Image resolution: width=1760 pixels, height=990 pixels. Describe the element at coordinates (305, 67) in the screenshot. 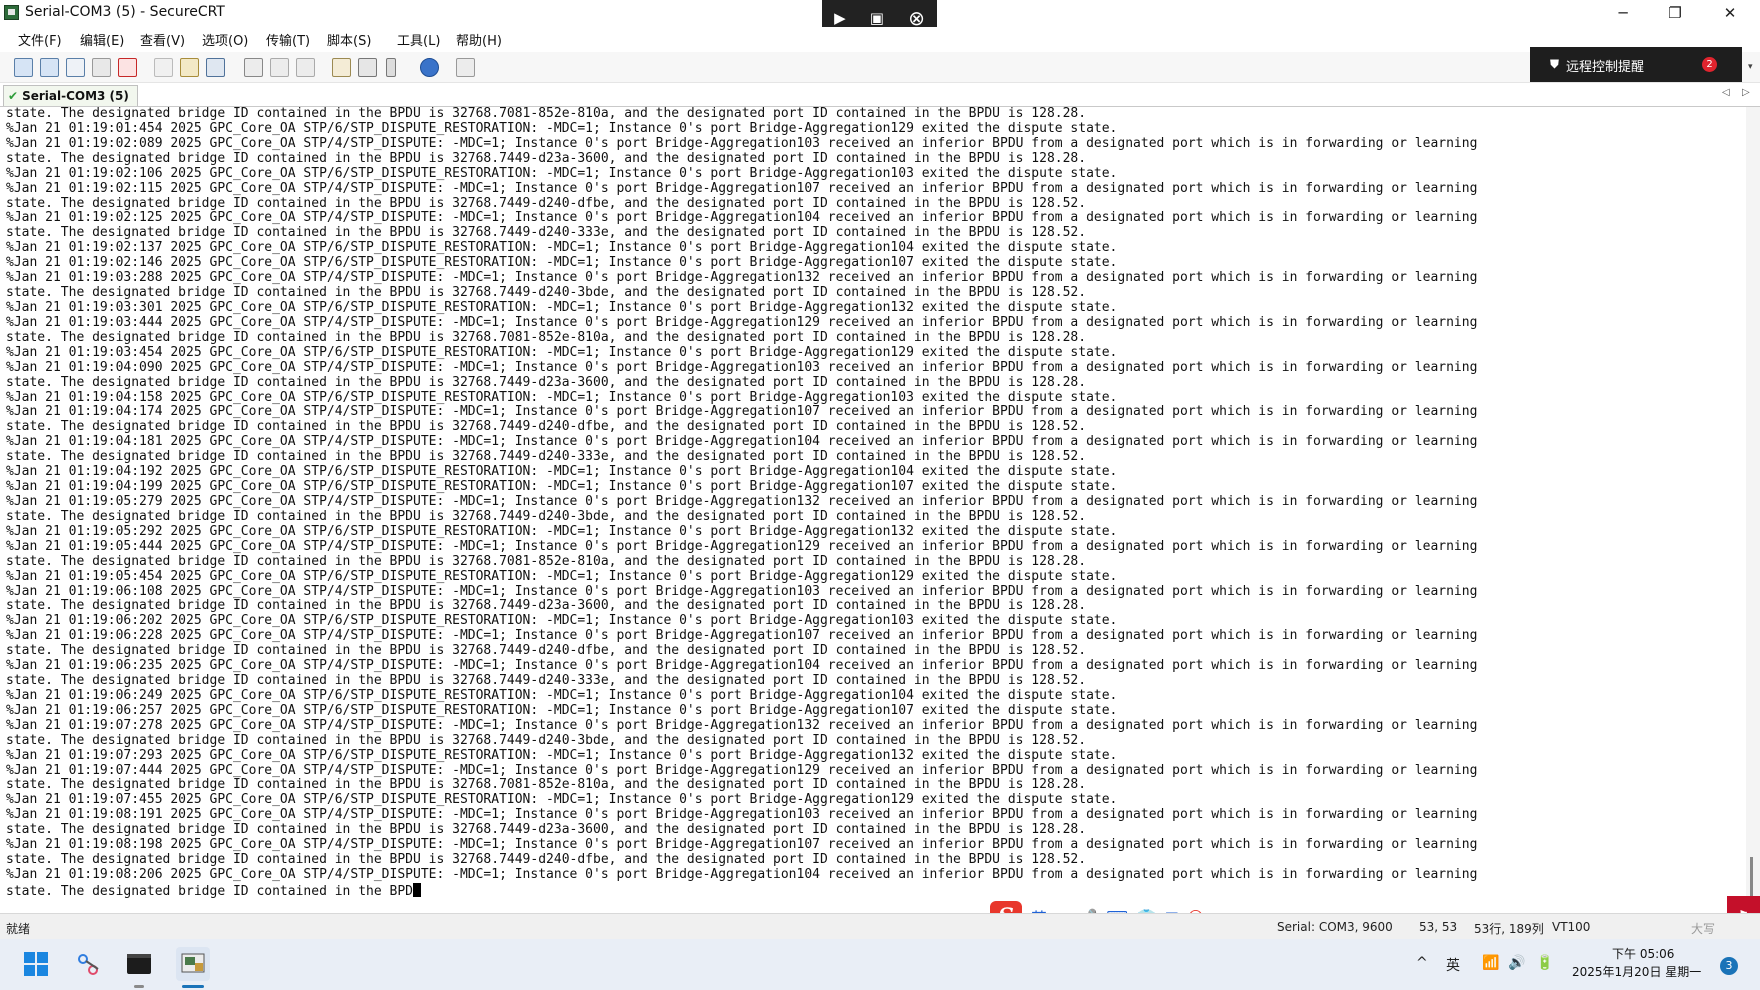

I see `printer-icon` at that location.